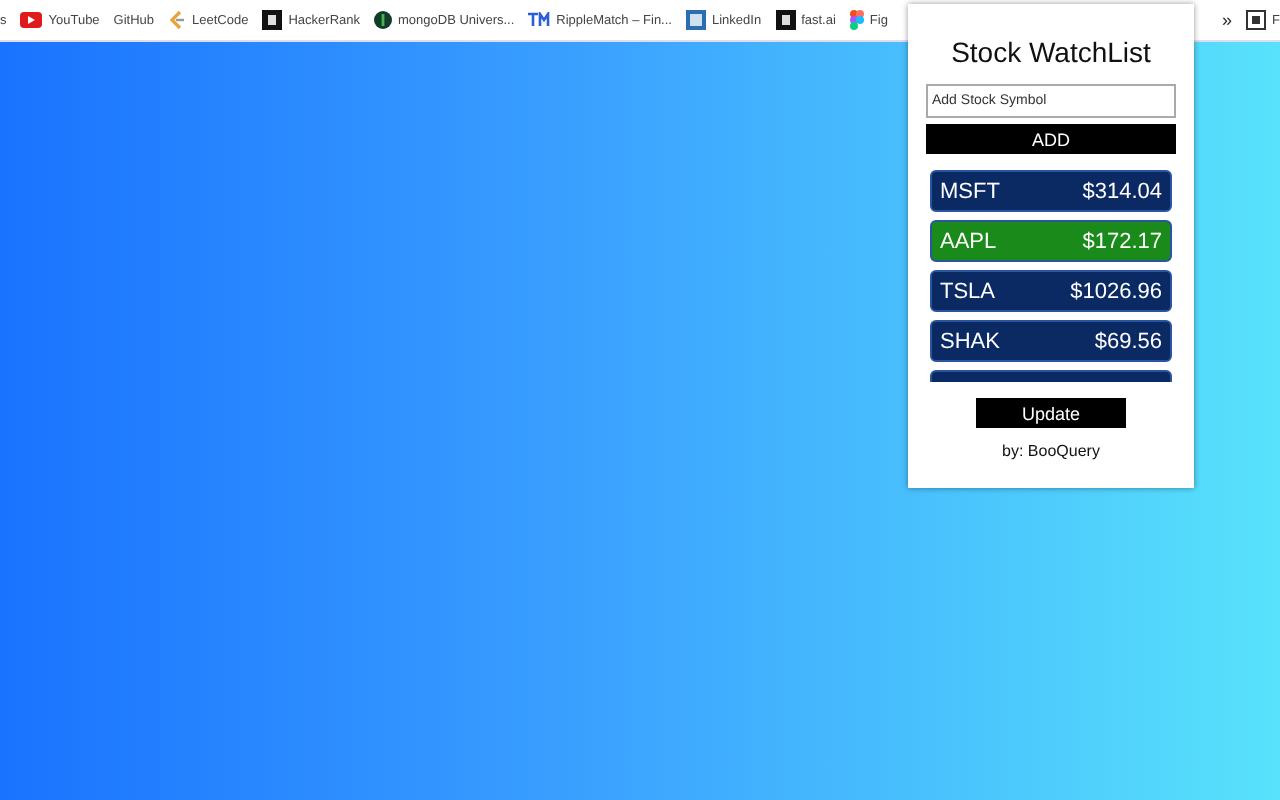 The width and height of the screenshot is (1280, 800). What do you see at coordinates (1116, 291) in the screenshot?
I see `stock-price: $1026.96` at bounding box center [1116, 291].